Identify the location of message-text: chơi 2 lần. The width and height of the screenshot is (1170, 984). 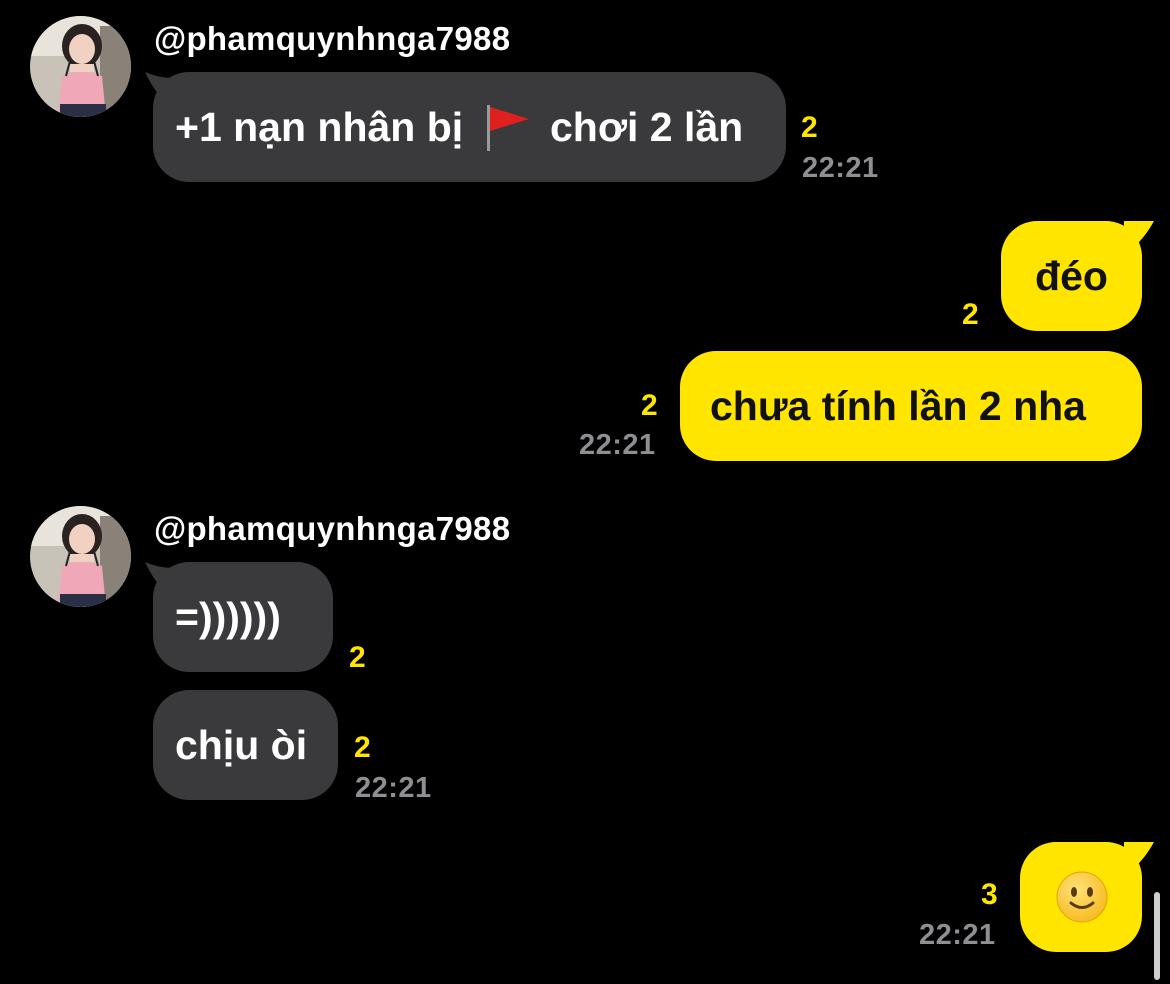
(647, 127).